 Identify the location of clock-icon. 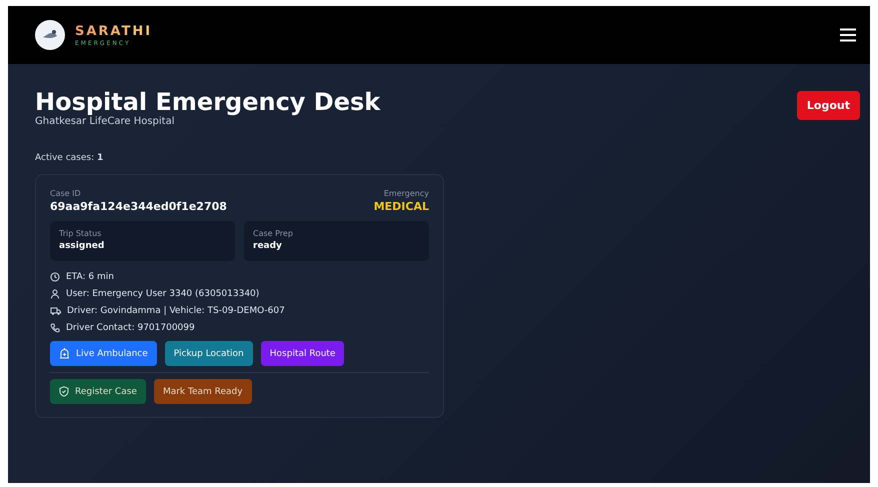
(55, 277).